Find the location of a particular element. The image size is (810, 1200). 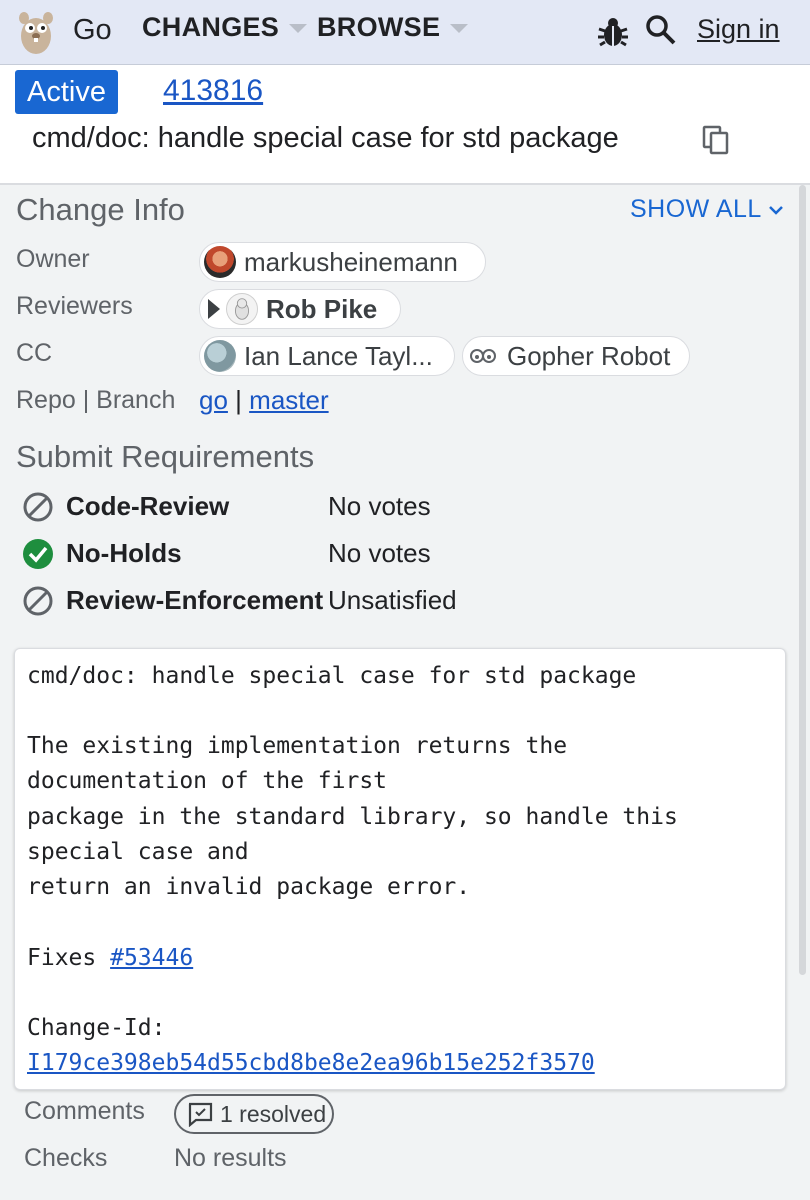

change-info-heading: Change Info is located at coordinates (100, 209).